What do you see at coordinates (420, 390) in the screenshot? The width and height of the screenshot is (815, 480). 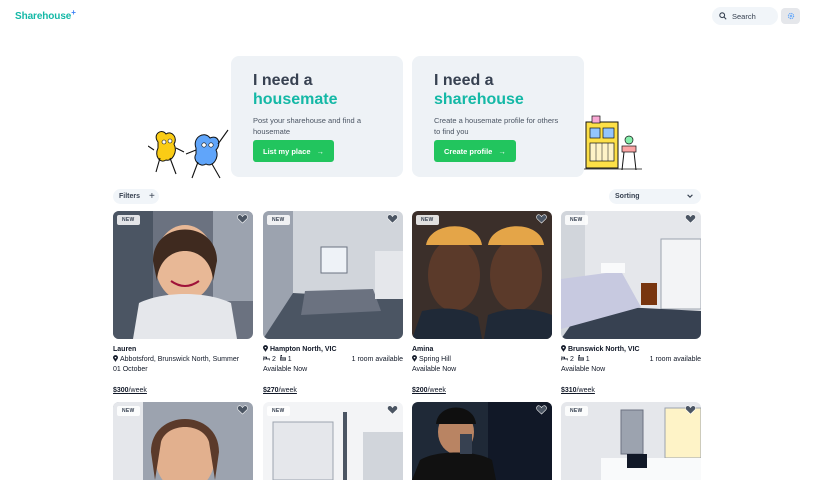 I see `price-amount: $200` at bounding box center [420, 390].